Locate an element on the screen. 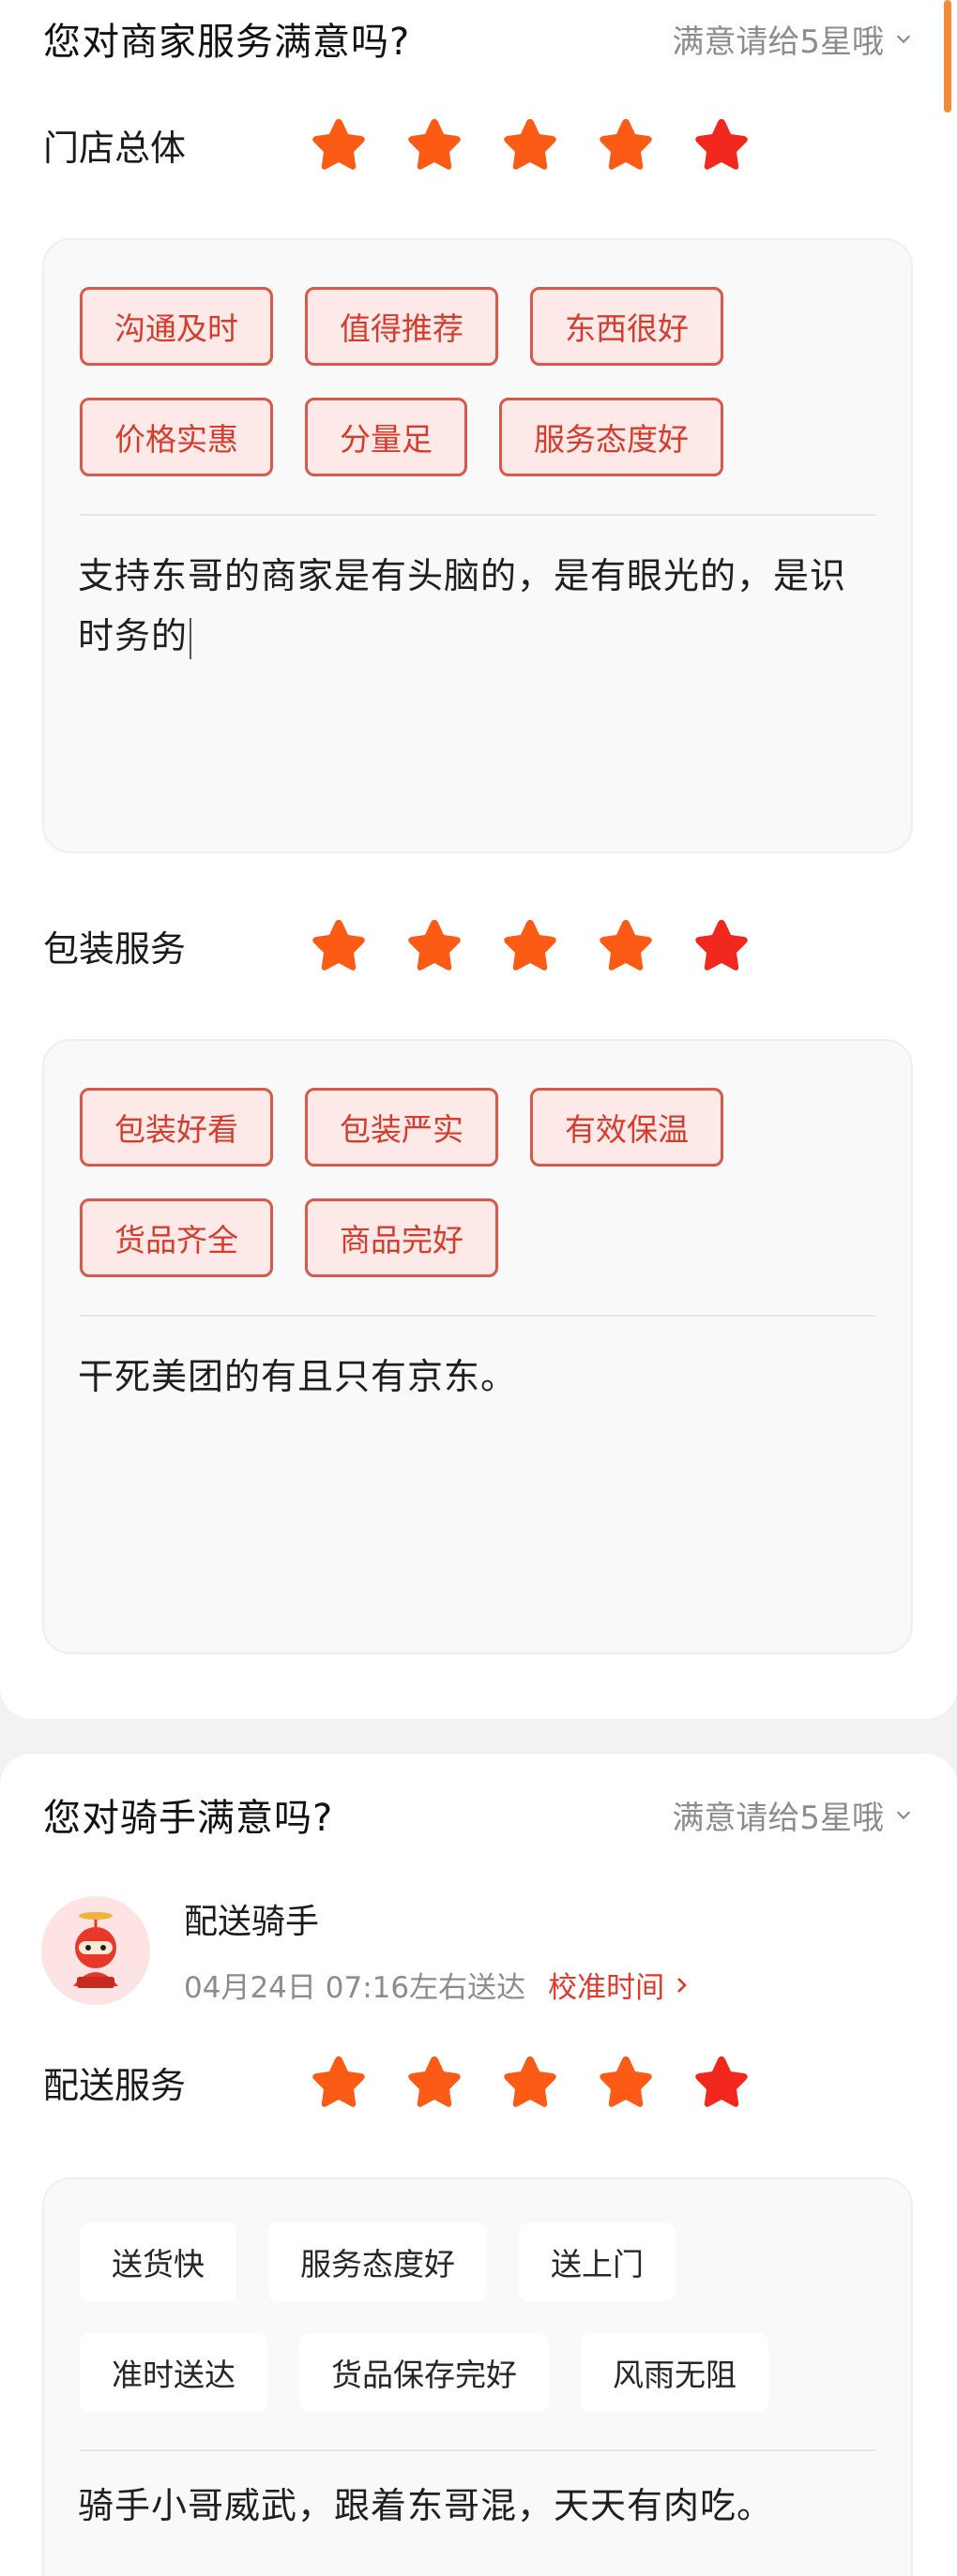  review-tag: 送上门 is located at coordinates (597, 2261).